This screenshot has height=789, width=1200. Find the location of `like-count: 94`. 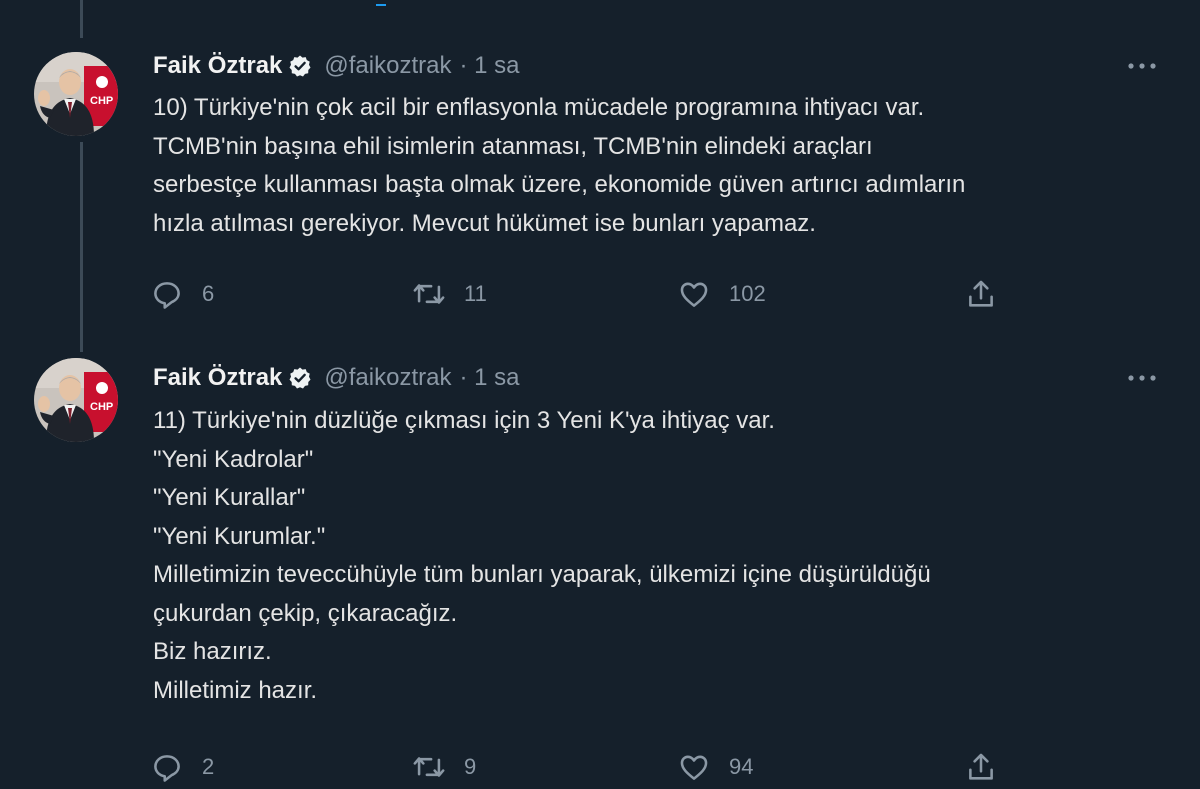

like-count: 94 is located at coordinates (741, 766).